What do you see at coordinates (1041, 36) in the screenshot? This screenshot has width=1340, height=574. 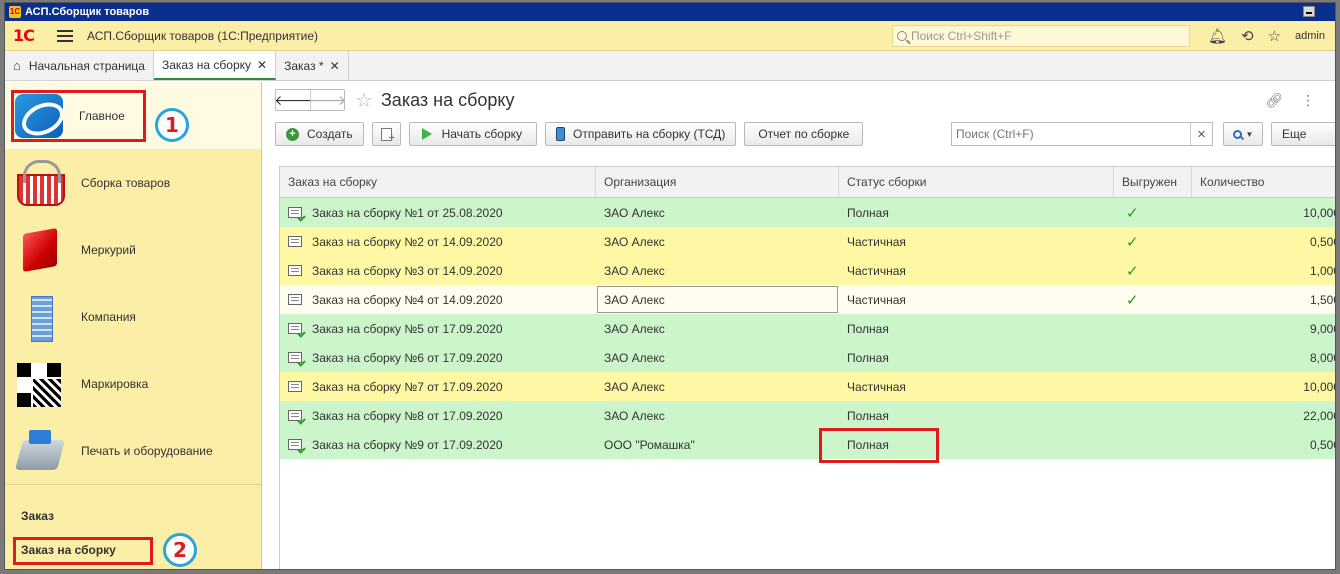 I see `global-search-input: Поиск Ctrl+Shift+F` at bounding box center [1041, 36].